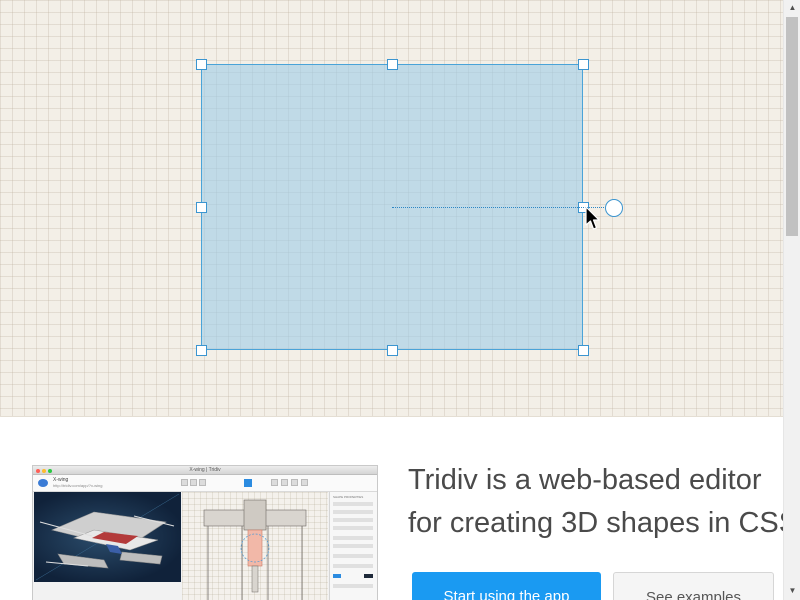 The image size is (800, 600). I want to click on preview-prism-icon, so click(294, 482).